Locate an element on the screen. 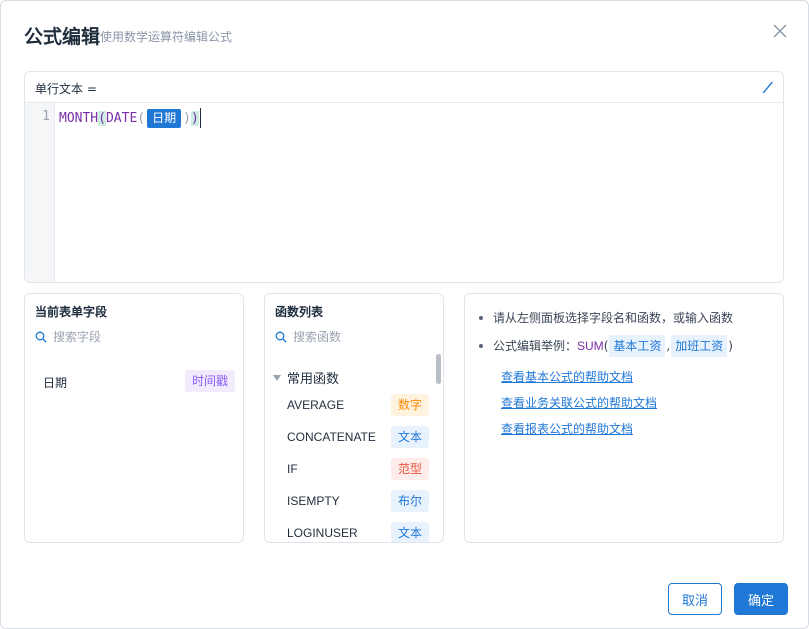 The height and width of the screenshot is (629, 809). help-link-business: 查看业务关联公式的帮助文档 is located at coordinates (579, 403).